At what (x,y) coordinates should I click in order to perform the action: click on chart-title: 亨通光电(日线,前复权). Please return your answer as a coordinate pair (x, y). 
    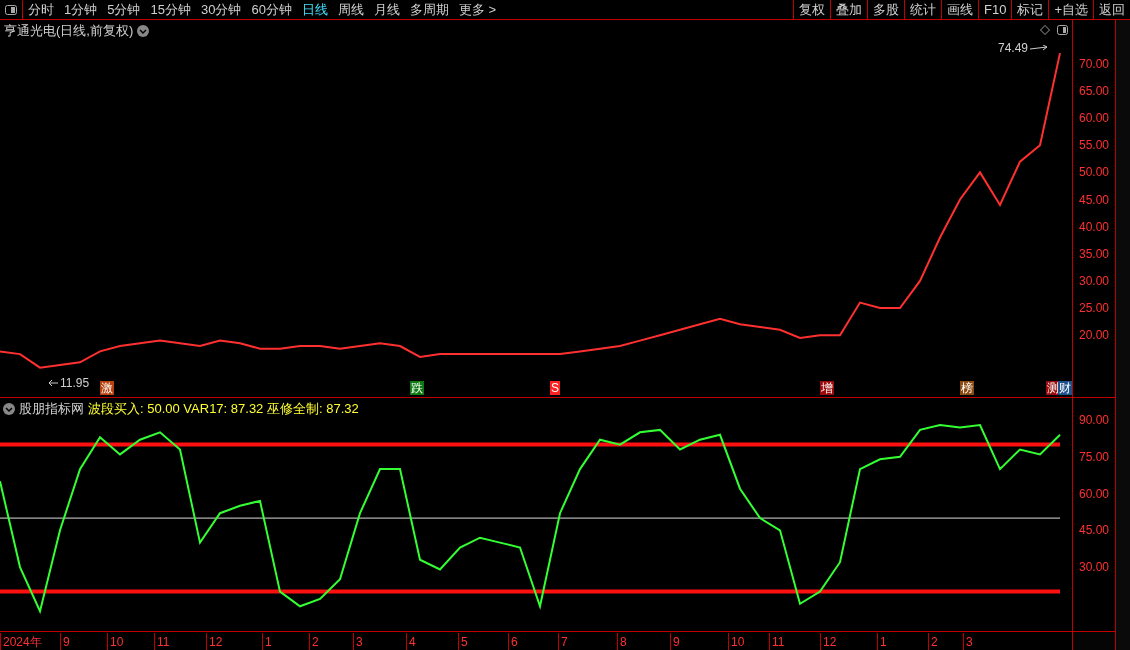
    Looking at the image, I should click on (69, 31).